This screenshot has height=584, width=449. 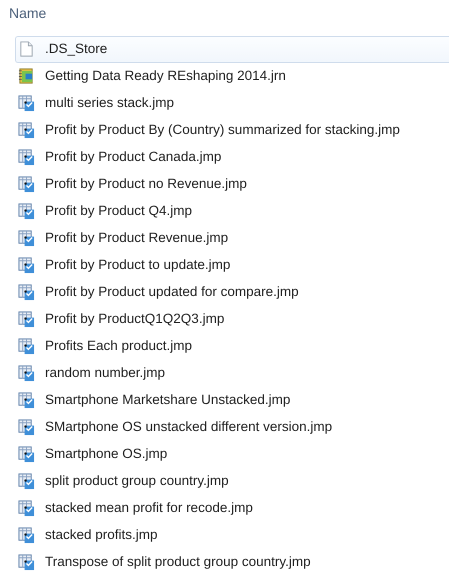 What do you see at coordinates (232, 103) in the screenshot?
I see `file-row: multi series stack.jmp` at bounding box center [232, 103].